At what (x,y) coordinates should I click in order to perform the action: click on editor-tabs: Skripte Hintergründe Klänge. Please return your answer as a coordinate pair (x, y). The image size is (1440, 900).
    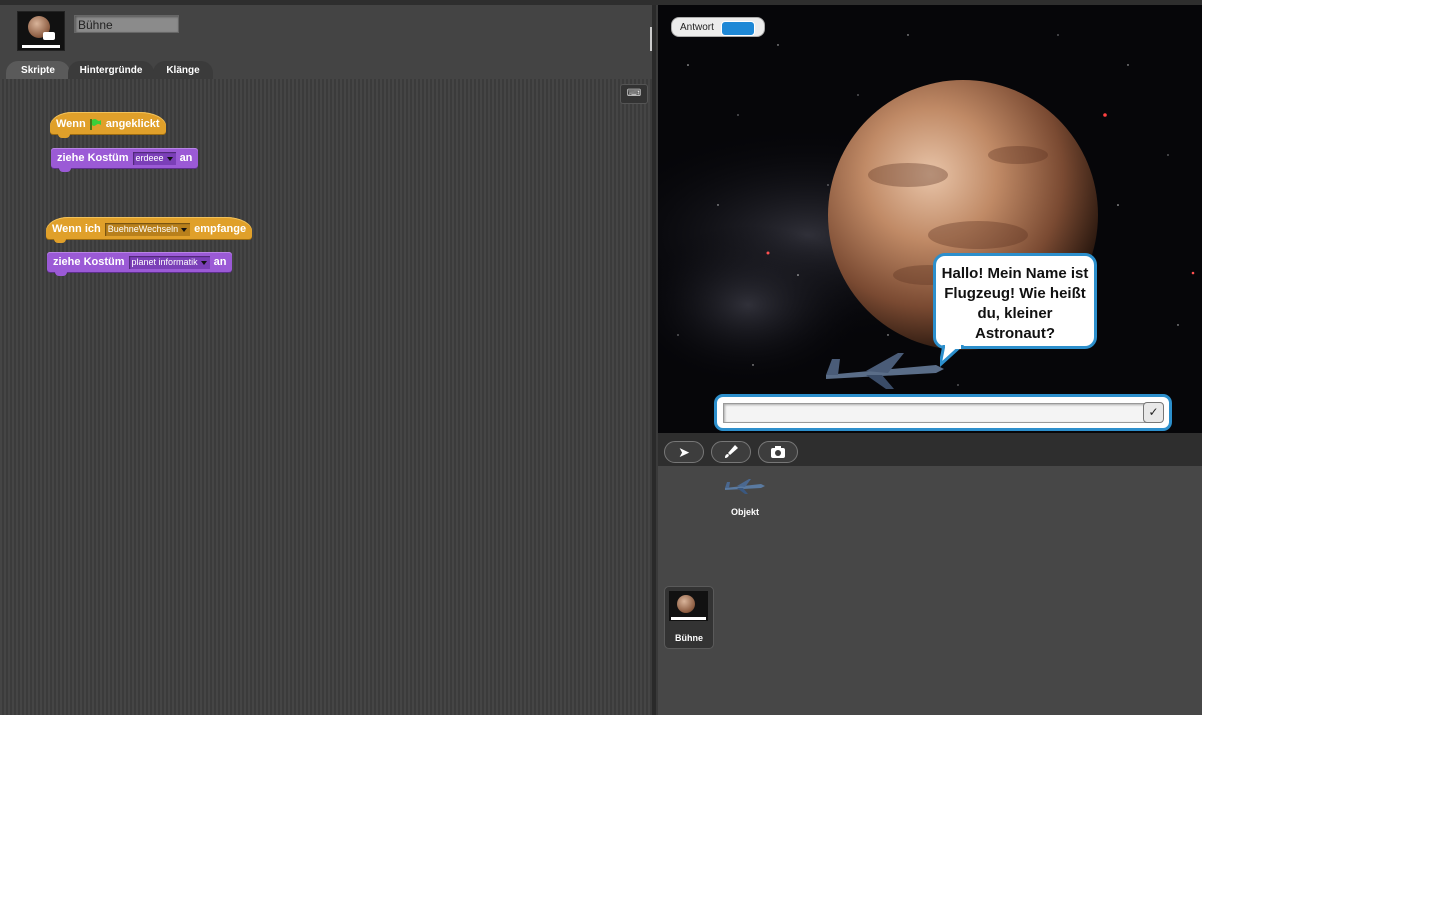
    Looking at the image, I should click on (327, 70).